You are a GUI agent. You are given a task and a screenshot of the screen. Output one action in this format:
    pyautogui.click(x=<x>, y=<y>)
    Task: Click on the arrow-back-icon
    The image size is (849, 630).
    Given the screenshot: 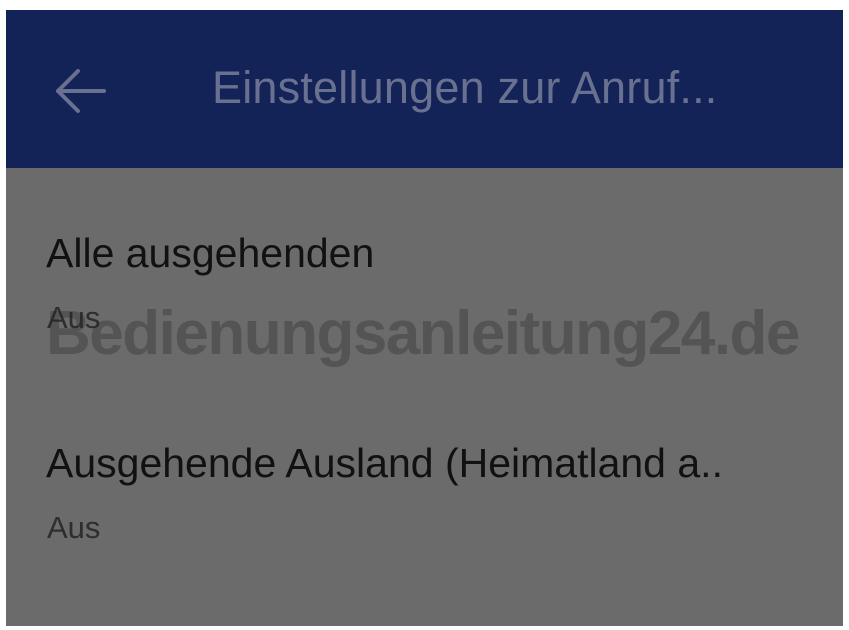 What is the action you would take?
    pyautogui.click(x=81, y=91)
    